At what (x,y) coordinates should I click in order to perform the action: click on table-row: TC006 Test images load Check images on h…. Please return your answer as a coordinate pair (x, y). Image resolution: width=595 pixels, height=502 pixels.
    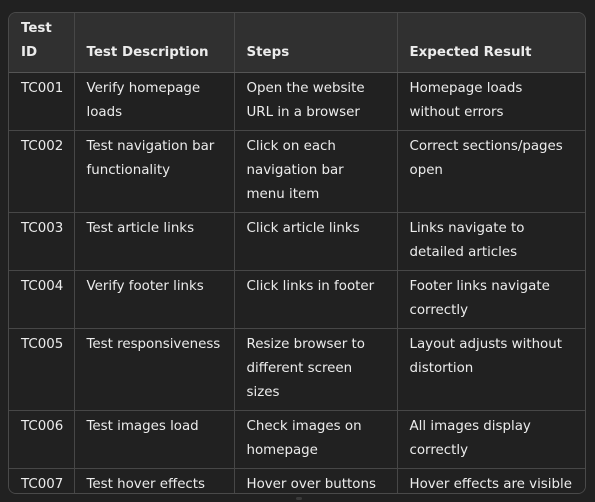
    Looking at the image, I should click on (297, 439).